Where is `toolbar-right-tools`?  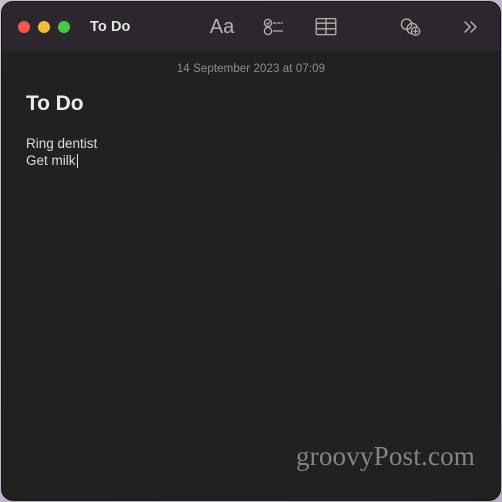
toolbar-right-tools is located at coordinates (440, 27).